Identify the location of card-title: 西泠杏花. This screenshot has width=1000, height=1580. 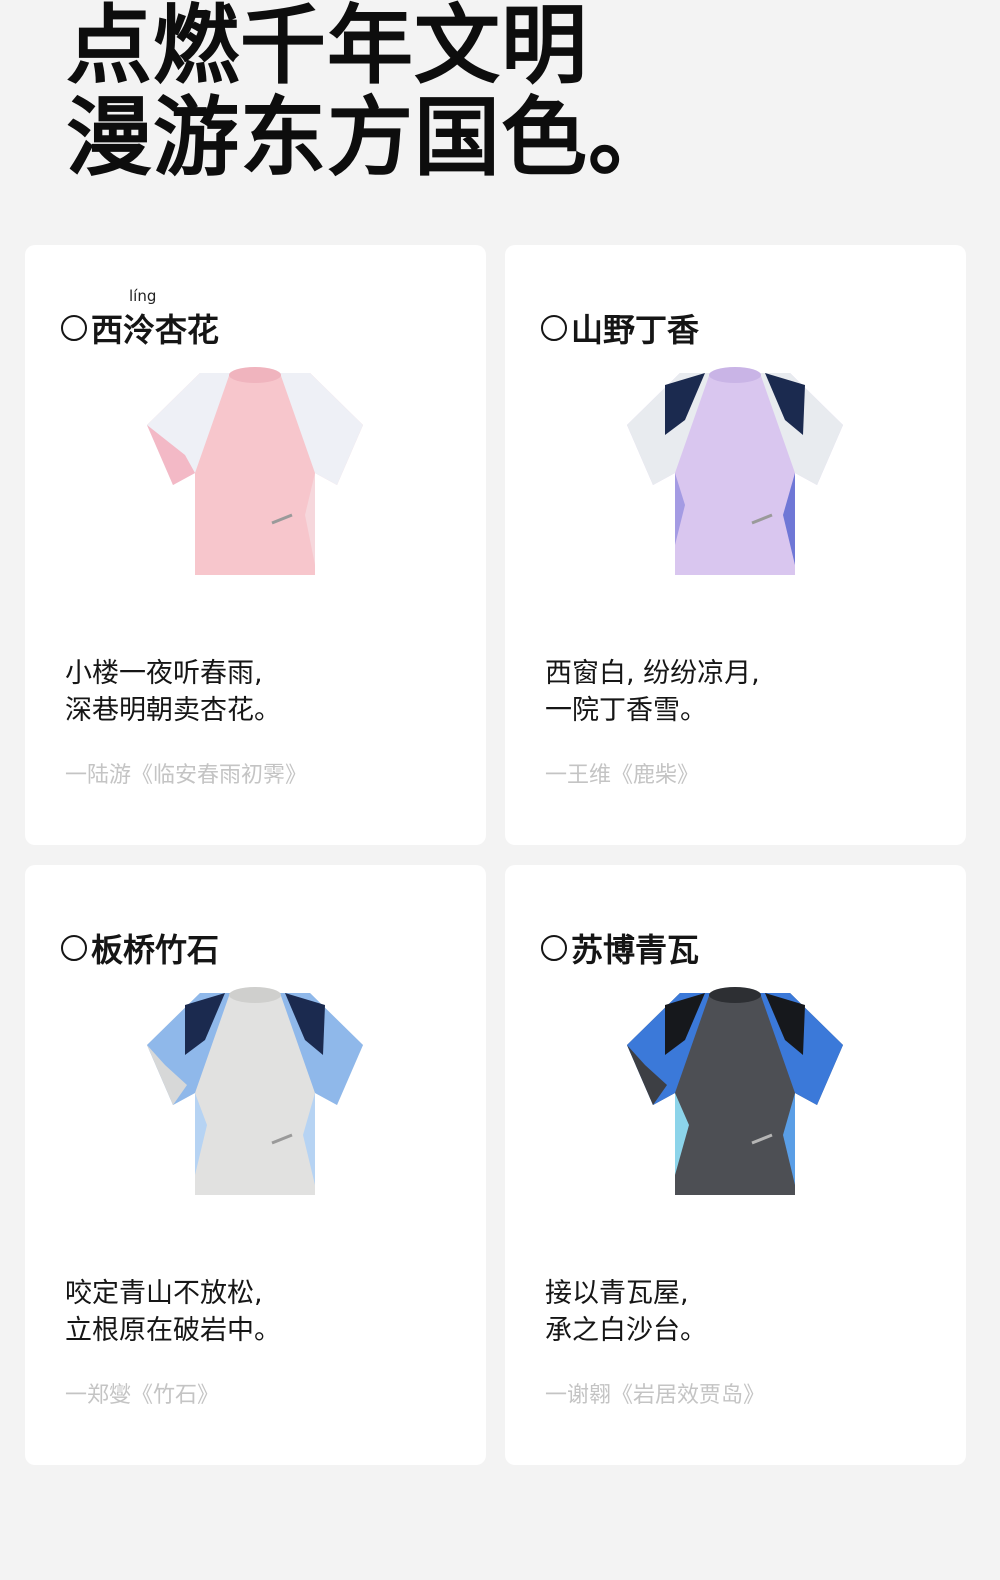
(140, 328).